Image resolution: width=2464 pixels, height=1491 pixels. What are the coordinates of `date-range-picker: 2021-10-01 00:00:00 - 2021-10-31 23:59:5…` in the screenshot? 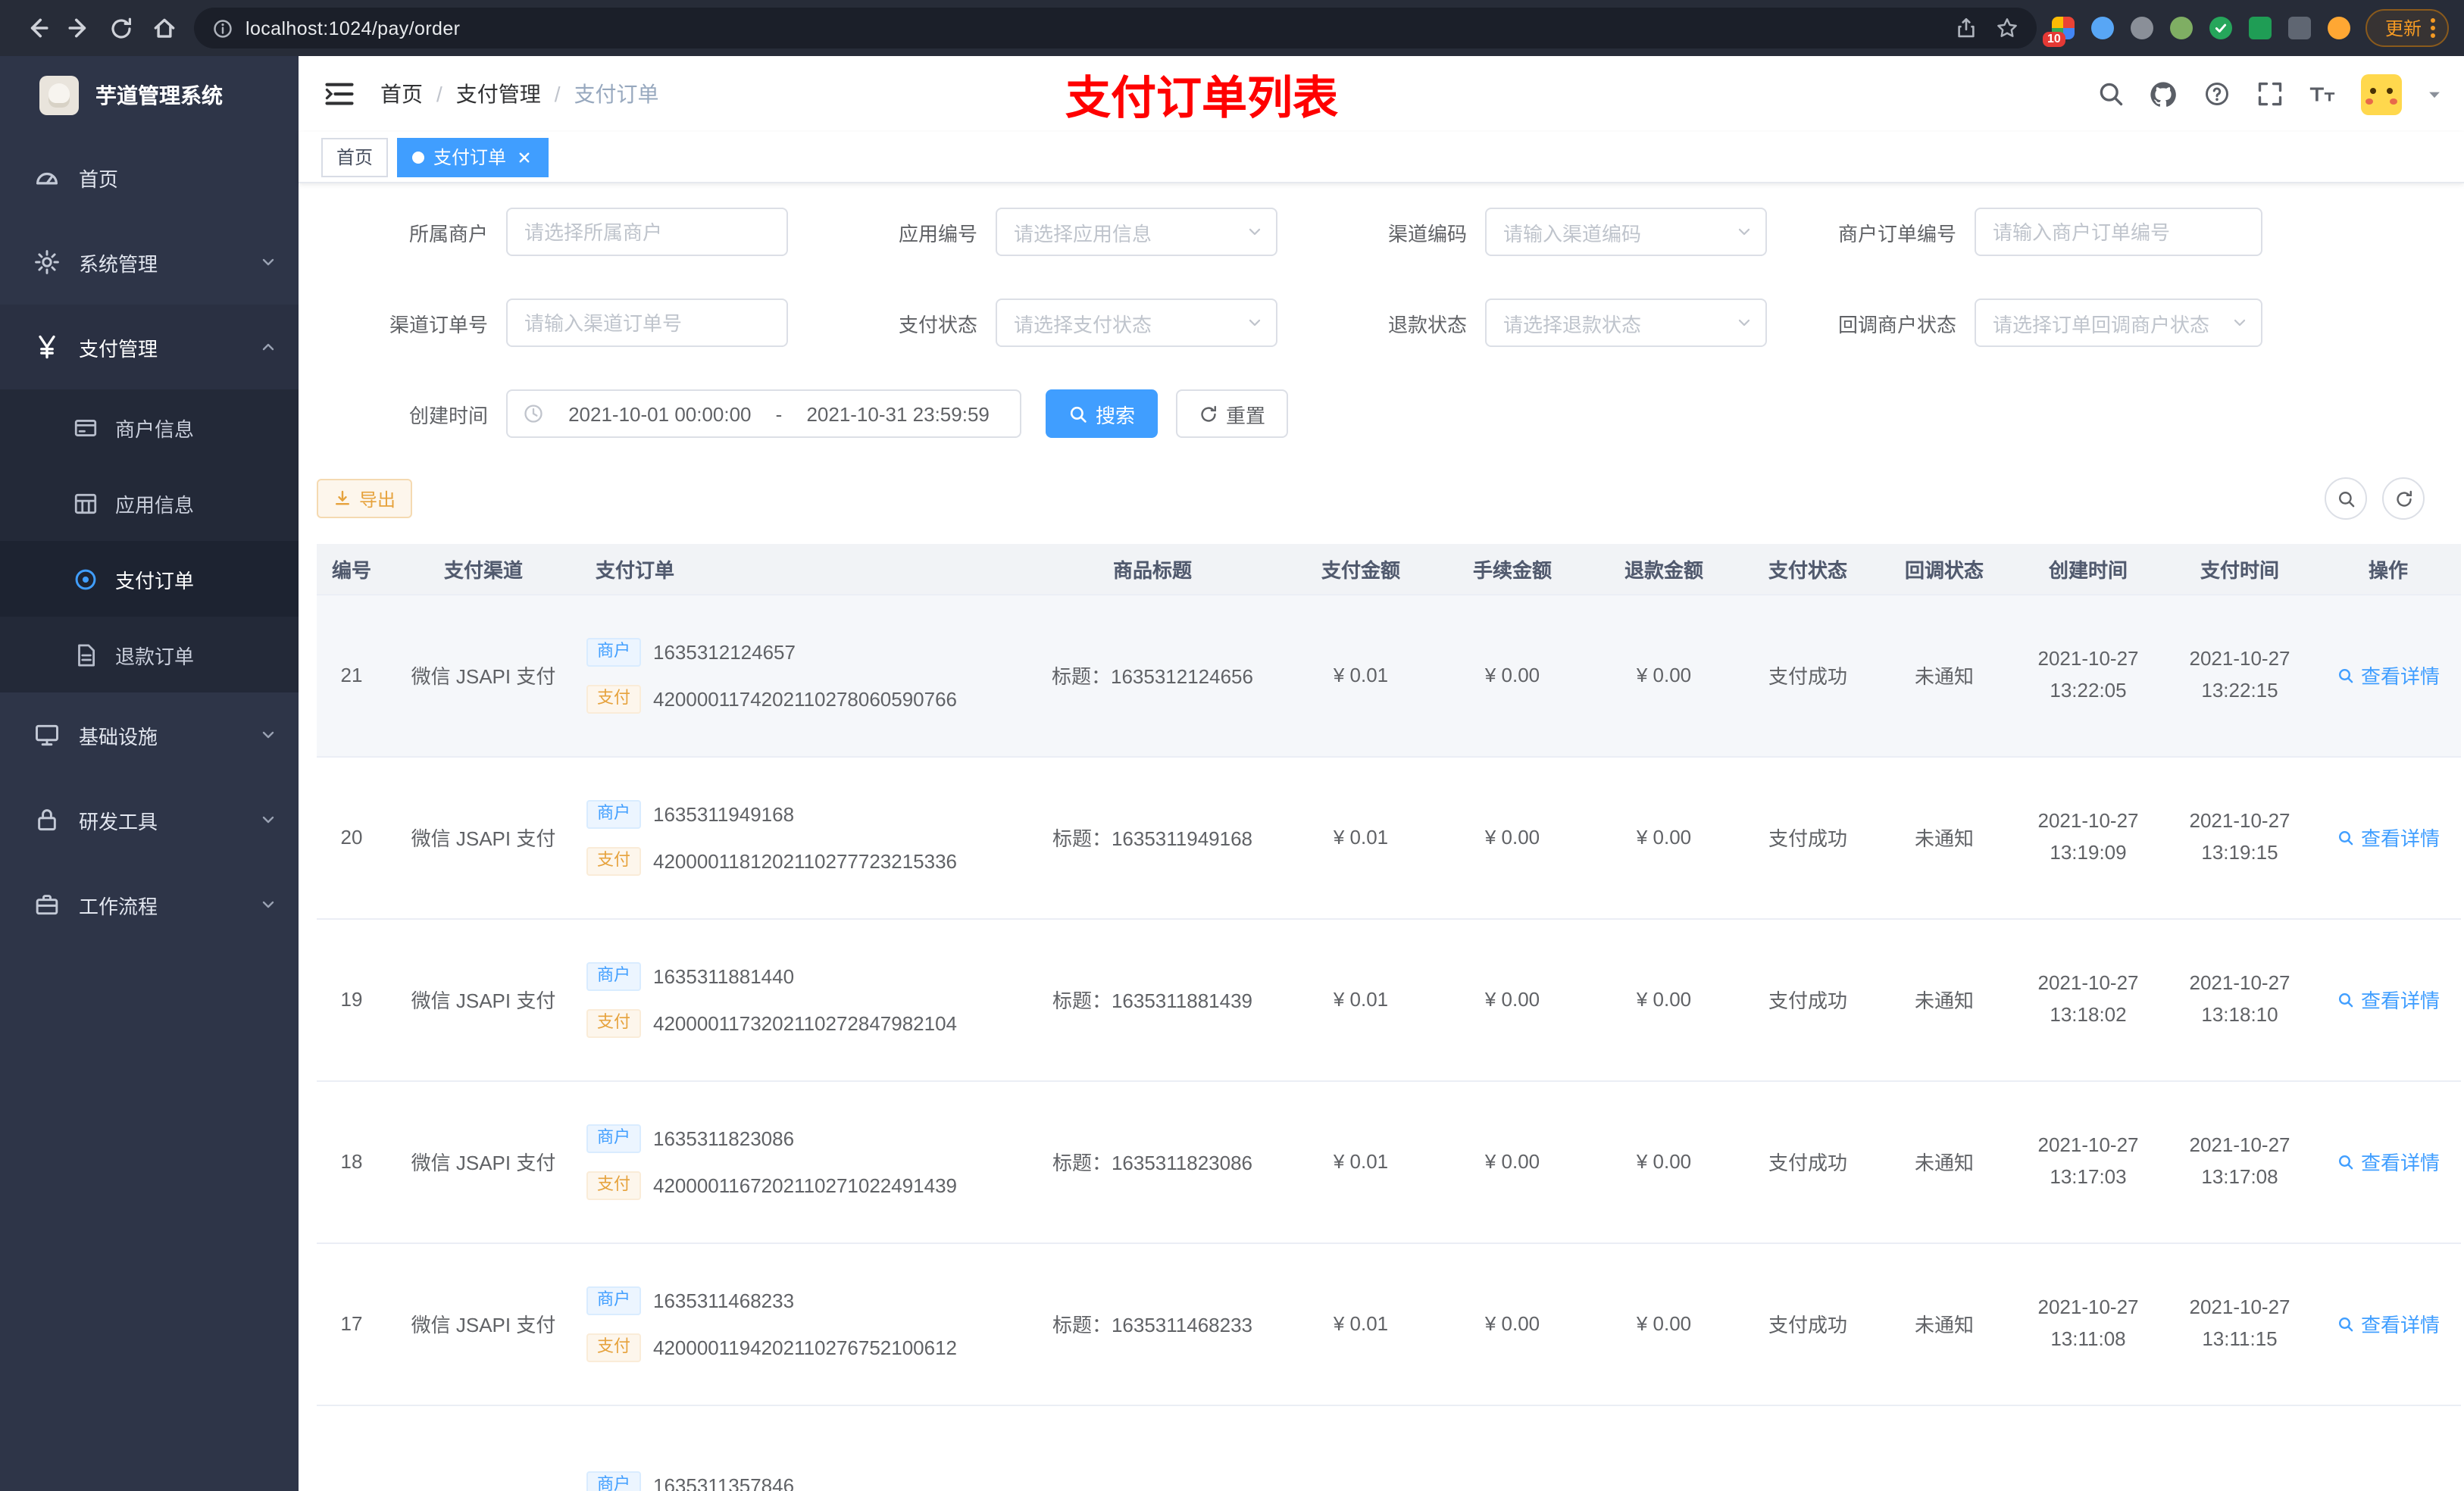 It's located at (763, 413).